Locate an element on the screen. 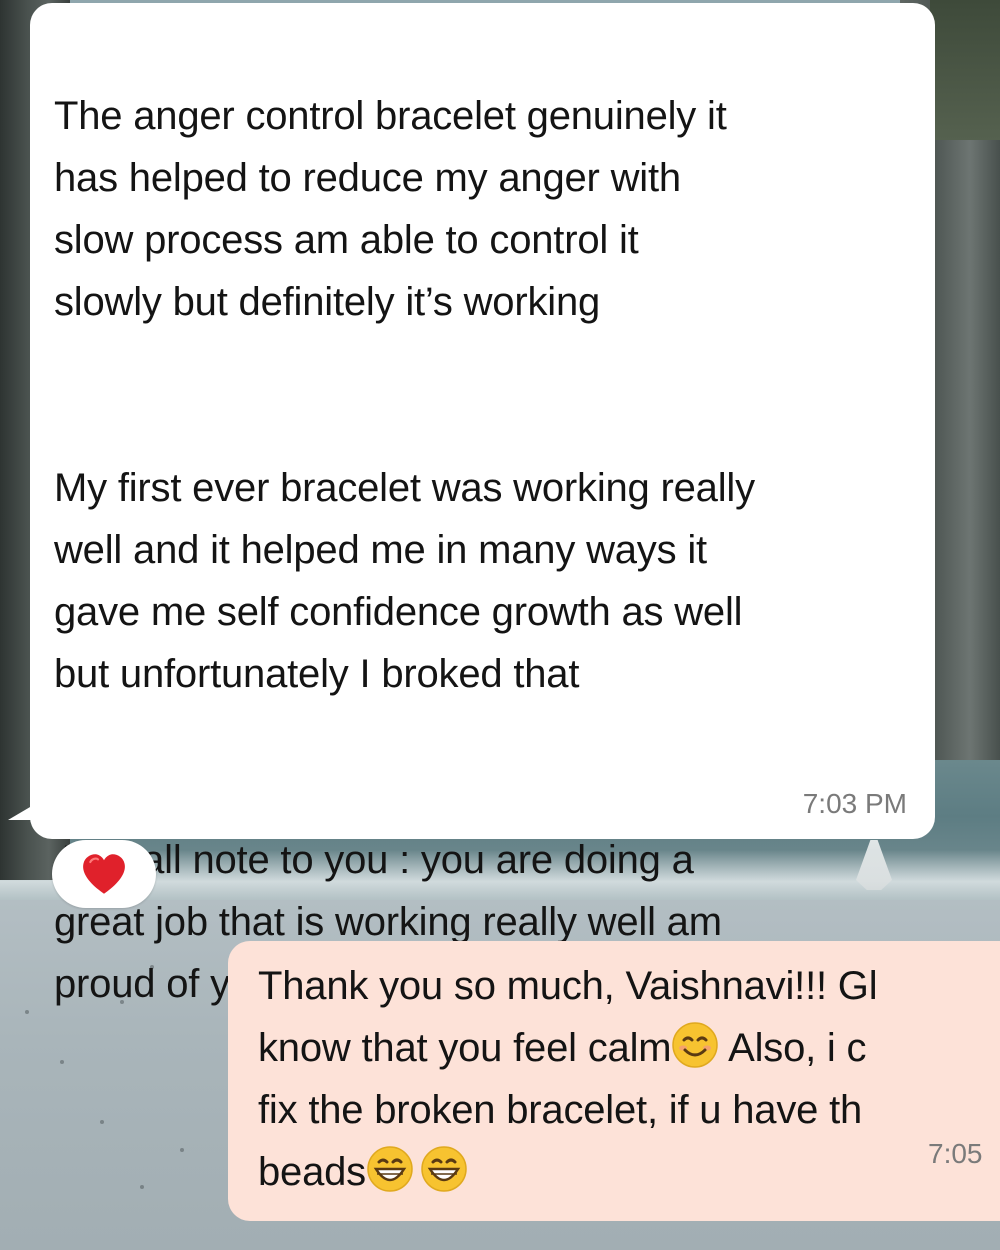  message-reaction is located at coordinates (104, 874).